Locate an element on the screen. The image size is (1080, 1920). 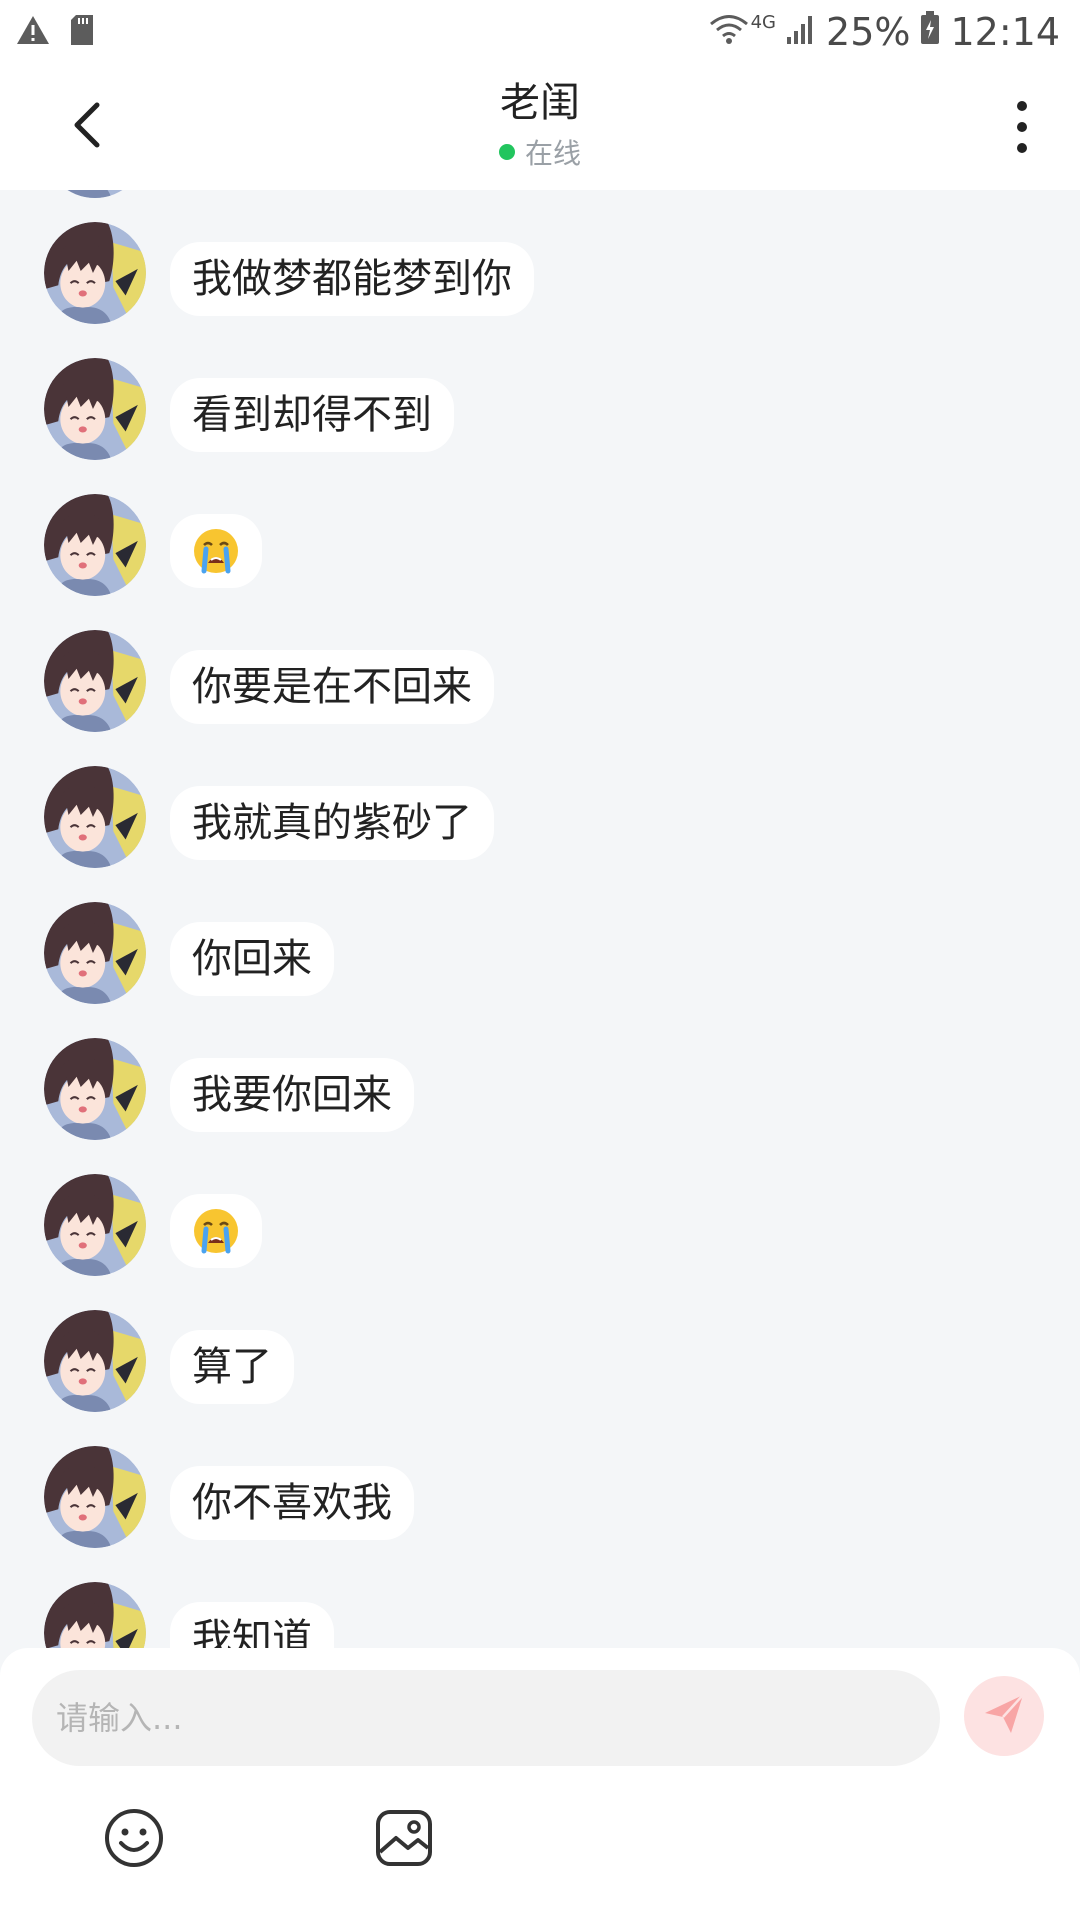
paper-plane-icon is located at coordinates (1004, 1716).